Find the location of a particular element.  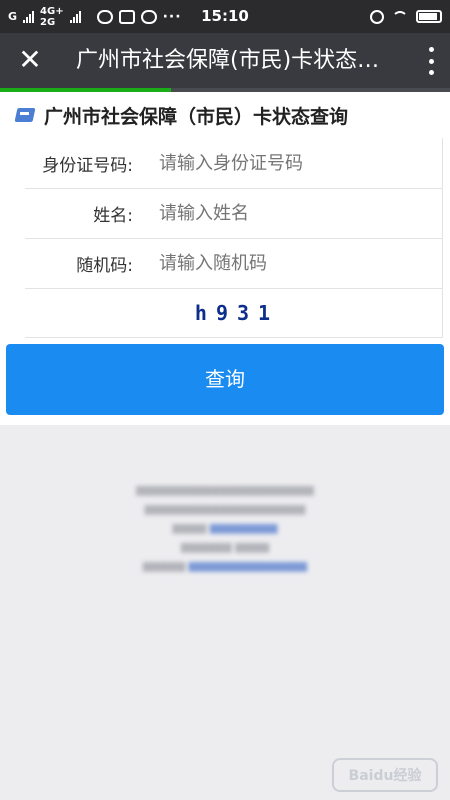

query-button: 查询 is located at coordinates (225, 379).